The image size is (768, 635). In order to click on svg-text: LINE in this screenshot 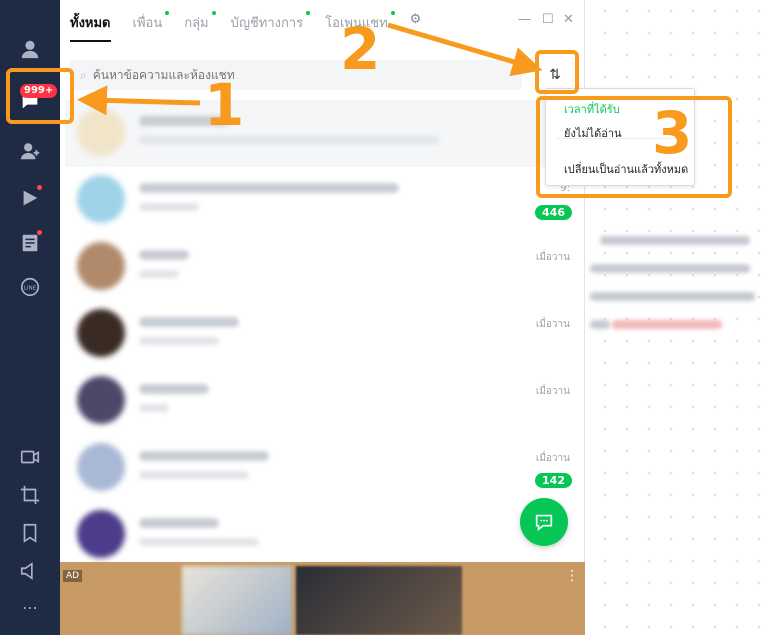, I will do `click(30, 288)`.